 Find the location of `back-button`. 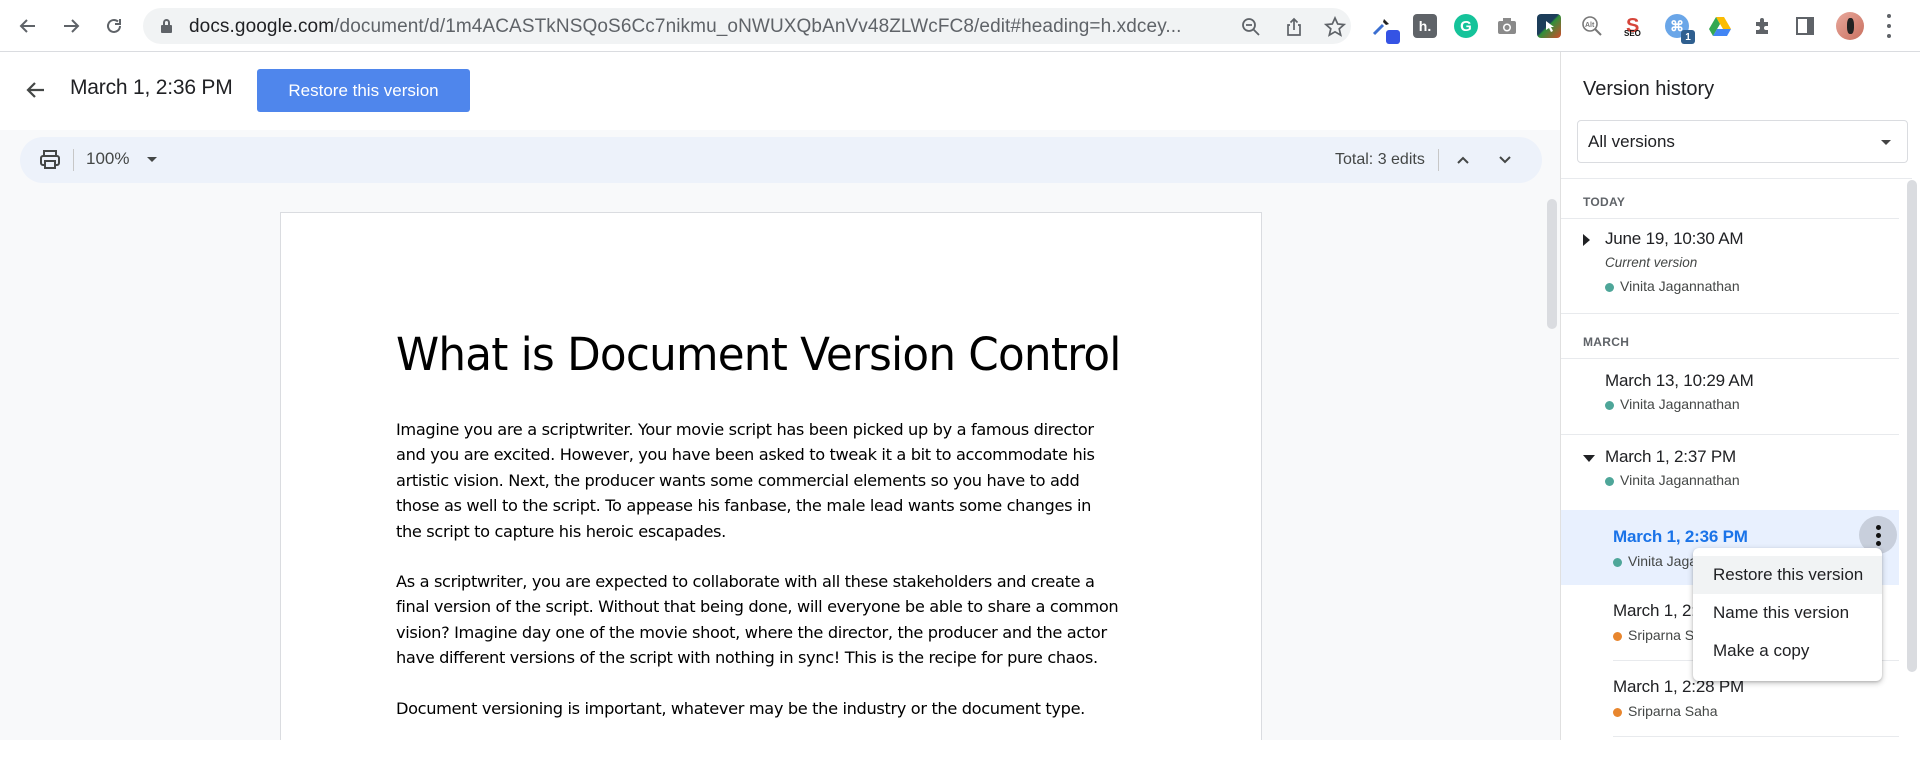

back-button is located at coordinates (36, 90).